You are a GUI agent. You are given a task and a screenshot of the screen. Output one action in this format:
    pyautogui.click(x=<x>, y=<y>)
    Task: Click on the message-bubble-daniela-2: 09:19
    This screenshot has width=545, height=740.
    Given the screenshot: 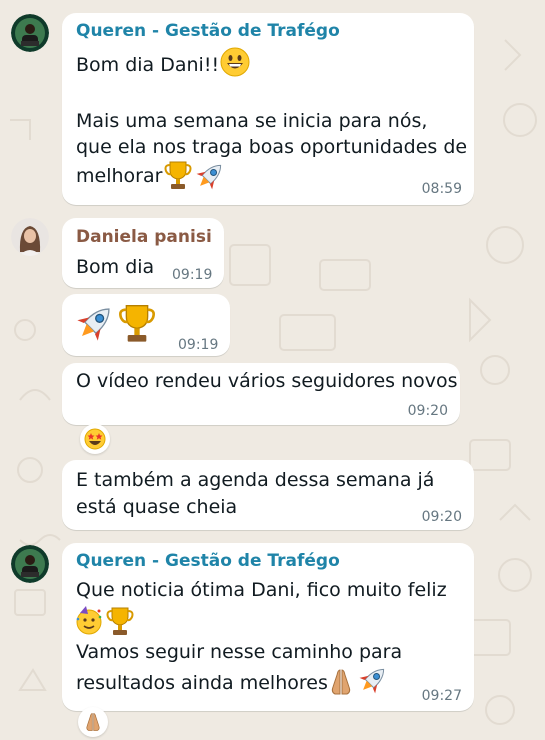 What is the action you would take?
    pyautogui.click(x=146, y=325)
    